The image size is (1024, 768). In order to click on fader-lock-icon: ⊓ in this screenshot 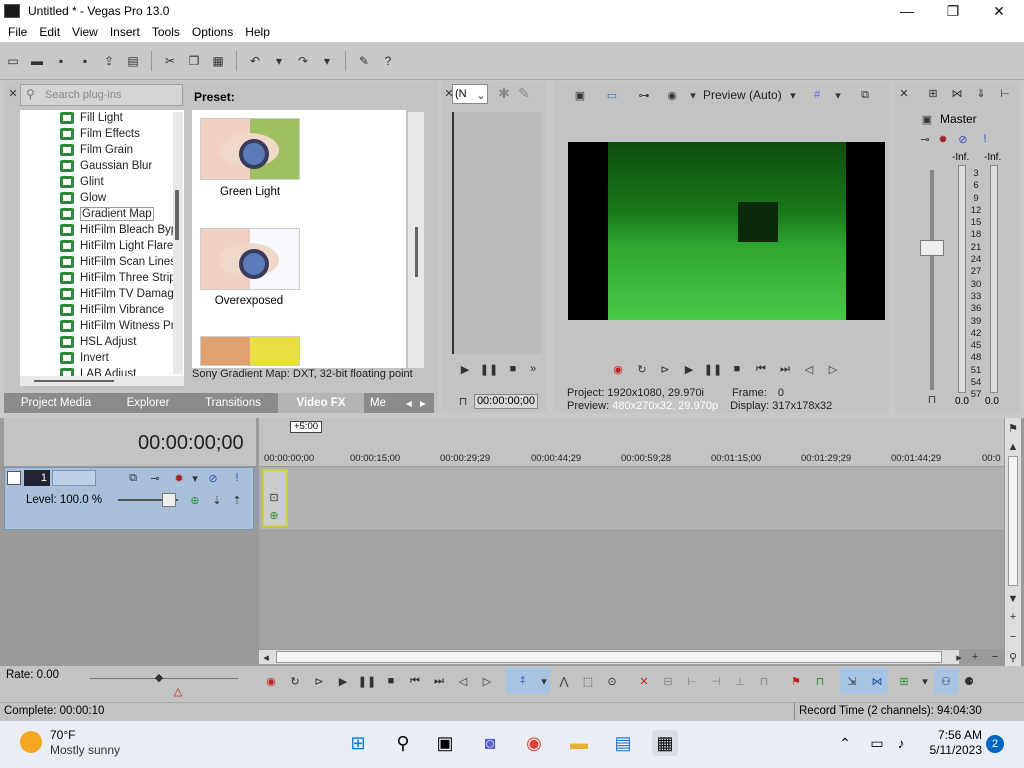, I will do `click(932, 399)`.